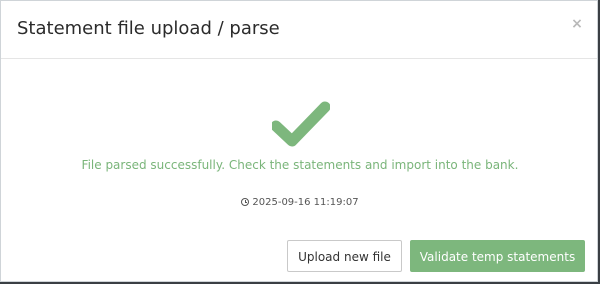 Image resolution: width=600 pixels, height=284 pixels. Describe the element at coordinates (148, 28) in the screenshot. I see `modal-title: Statement file upload / parse` at that location.